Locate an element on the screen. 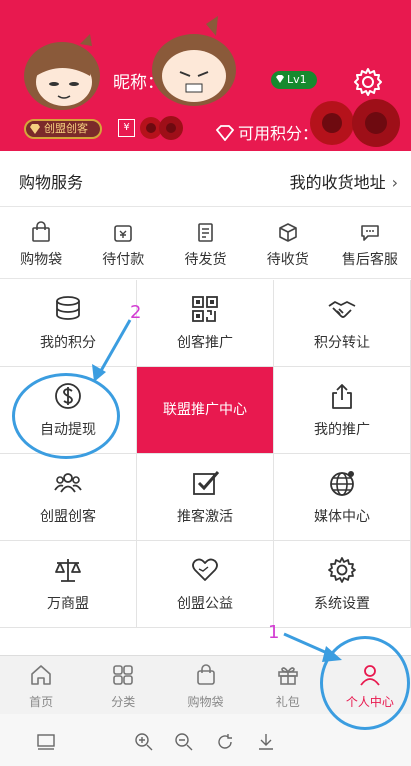 Image resolution: width=411 pixels, height=766 pixels. heart-hand-icon is located at coordinates (205, 569).